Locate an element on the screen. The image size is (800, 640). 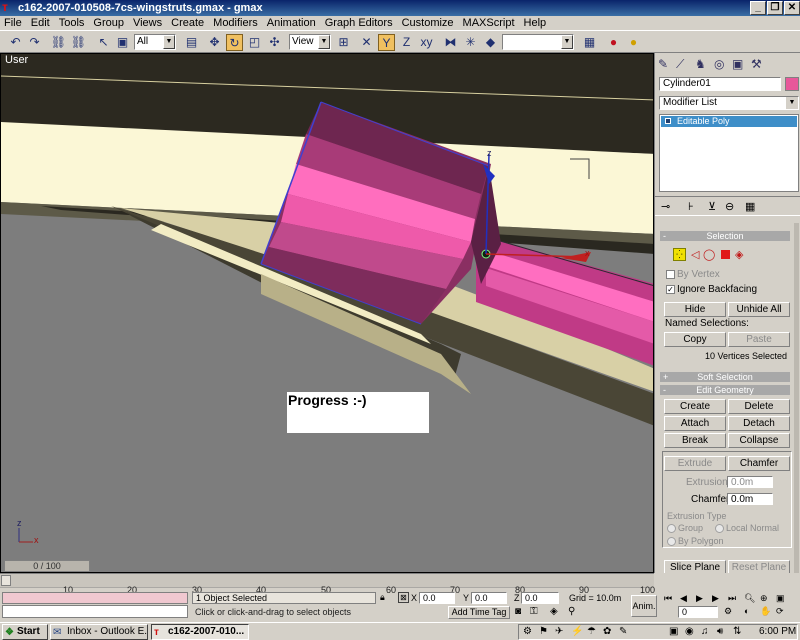
go-to-end-icon: ⏭ is located at coordinates (732, 598).